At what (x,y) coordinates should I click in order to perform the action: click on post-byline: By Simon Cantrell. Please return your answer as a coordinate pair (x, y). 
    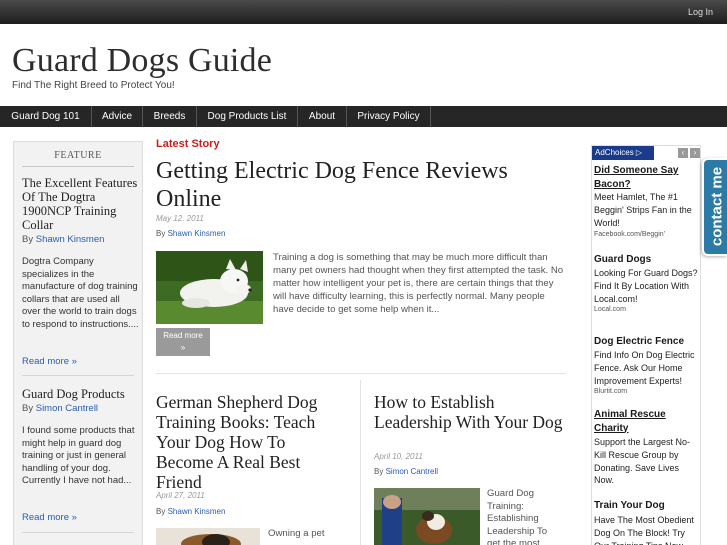
    Looking at the image, I should click on (406, 471).